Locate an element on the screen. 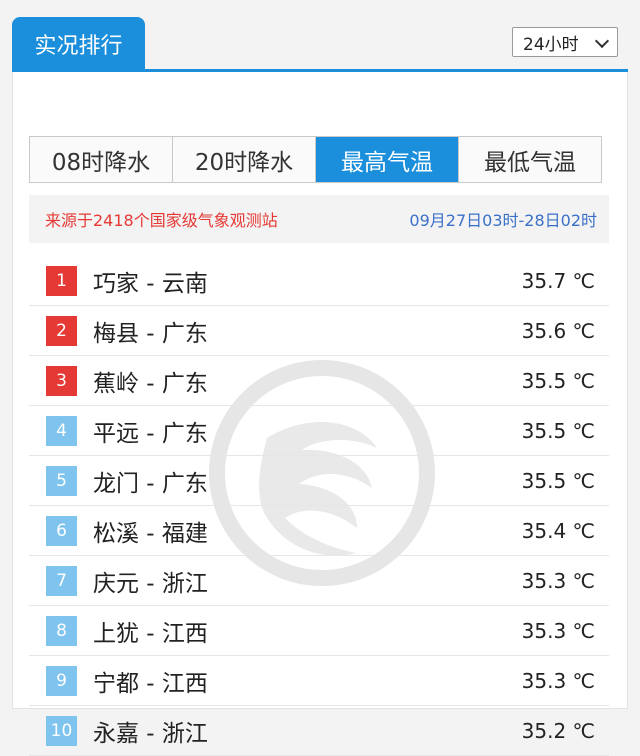 This screenshot has height=756, width=640. rank-badge: 10 is located at coordinates (61, 730).